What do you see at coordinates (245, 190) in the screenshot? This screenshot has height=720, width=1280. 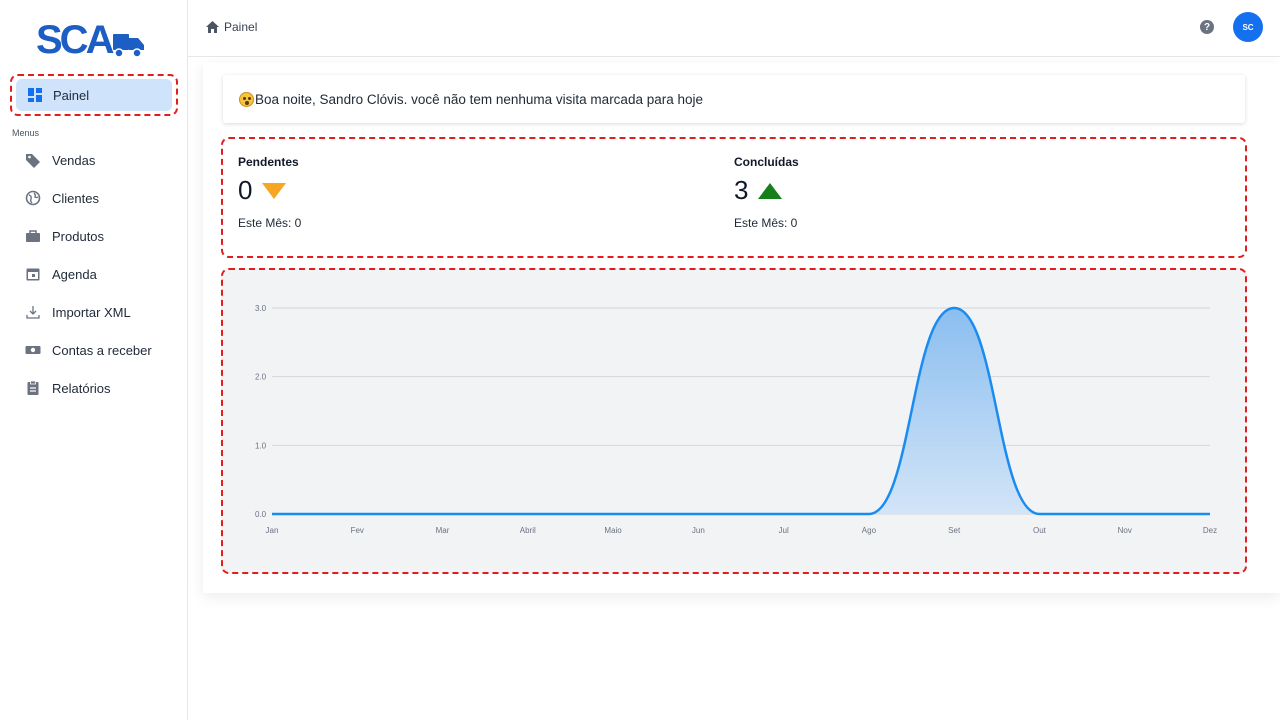 I see `stat-value: 0` at bounding box center [245, 190].